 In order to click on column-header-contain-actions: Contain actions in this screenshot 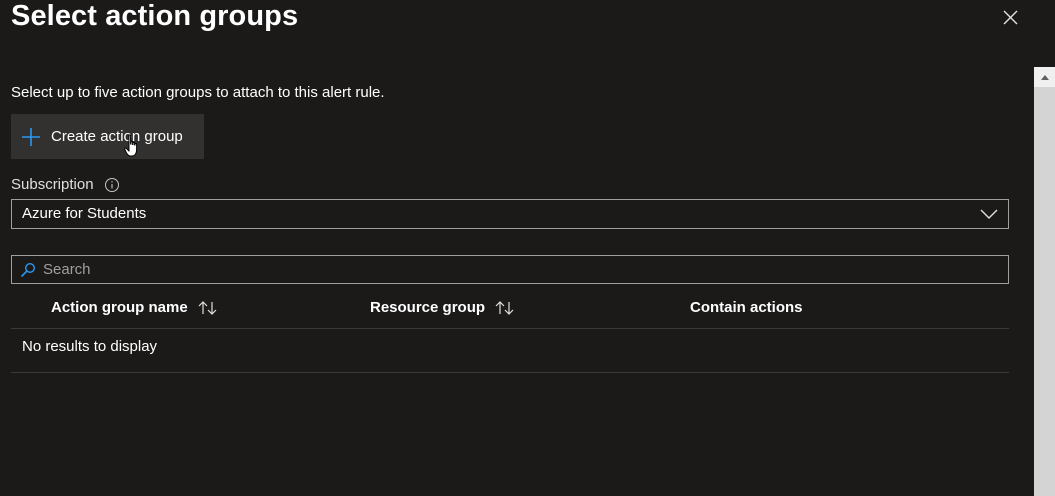, I will do `click(746, 308)`.